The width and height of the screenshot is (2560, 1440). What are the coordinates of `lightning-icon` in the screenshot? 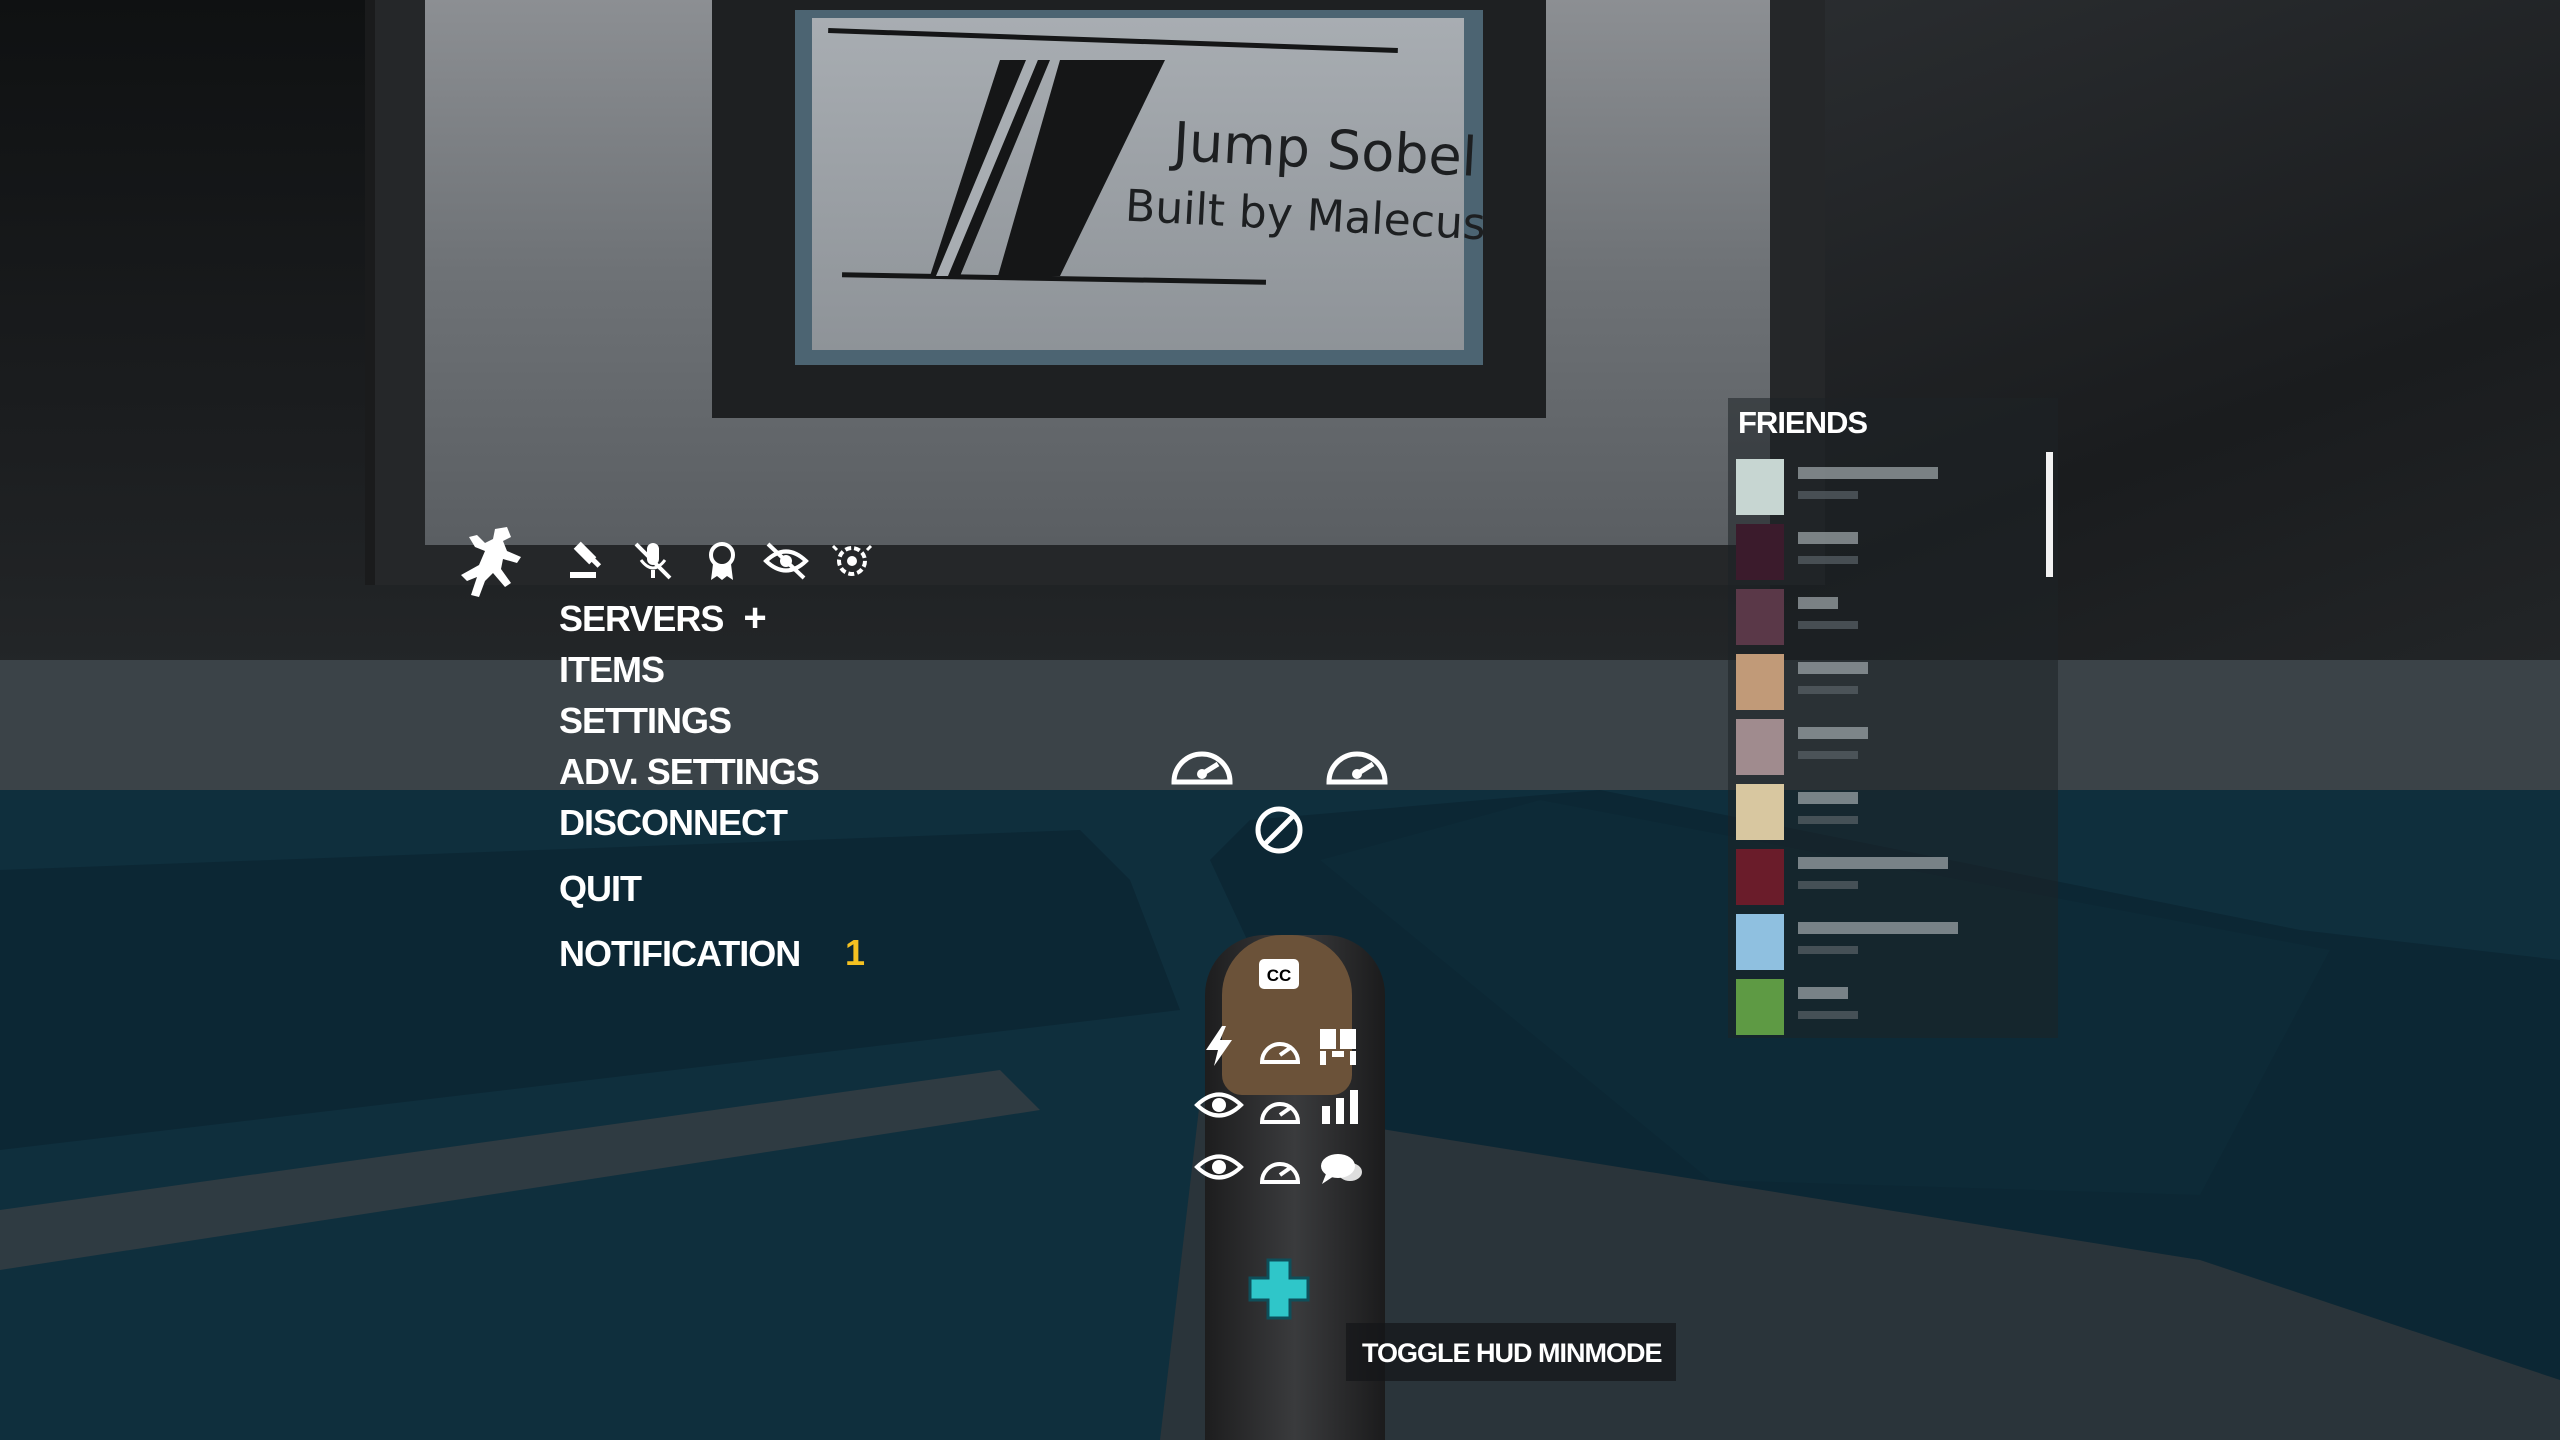 It's located at (1219, 1046).